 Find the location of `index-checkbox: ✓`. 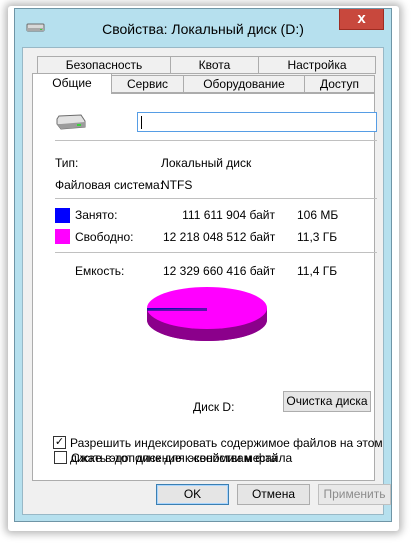

index-checkbox: ✓ is located at coordinates (59, 442).